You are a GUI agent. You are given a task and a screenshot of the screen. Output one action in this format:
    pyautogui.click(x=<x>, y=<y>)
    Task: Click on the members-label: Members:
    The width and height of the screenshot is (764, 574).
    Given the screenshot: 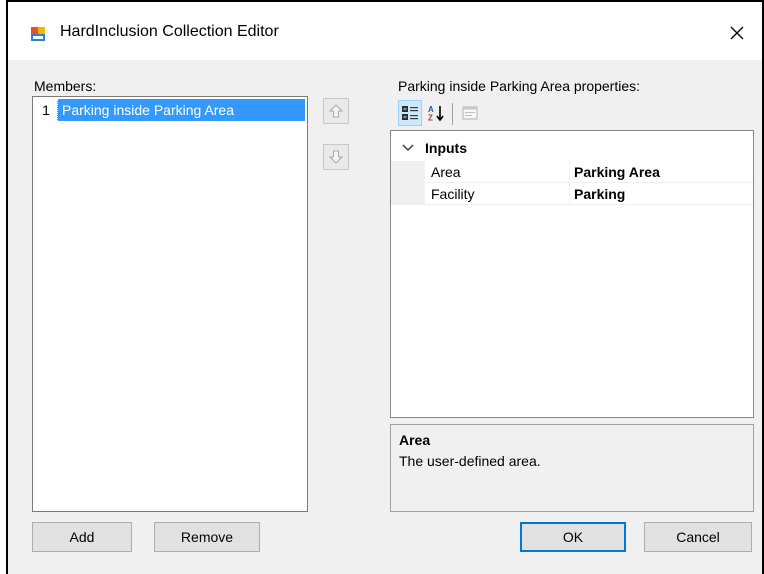 What is the action you would take?
    pyautogui.click(x=65, y=86)
    